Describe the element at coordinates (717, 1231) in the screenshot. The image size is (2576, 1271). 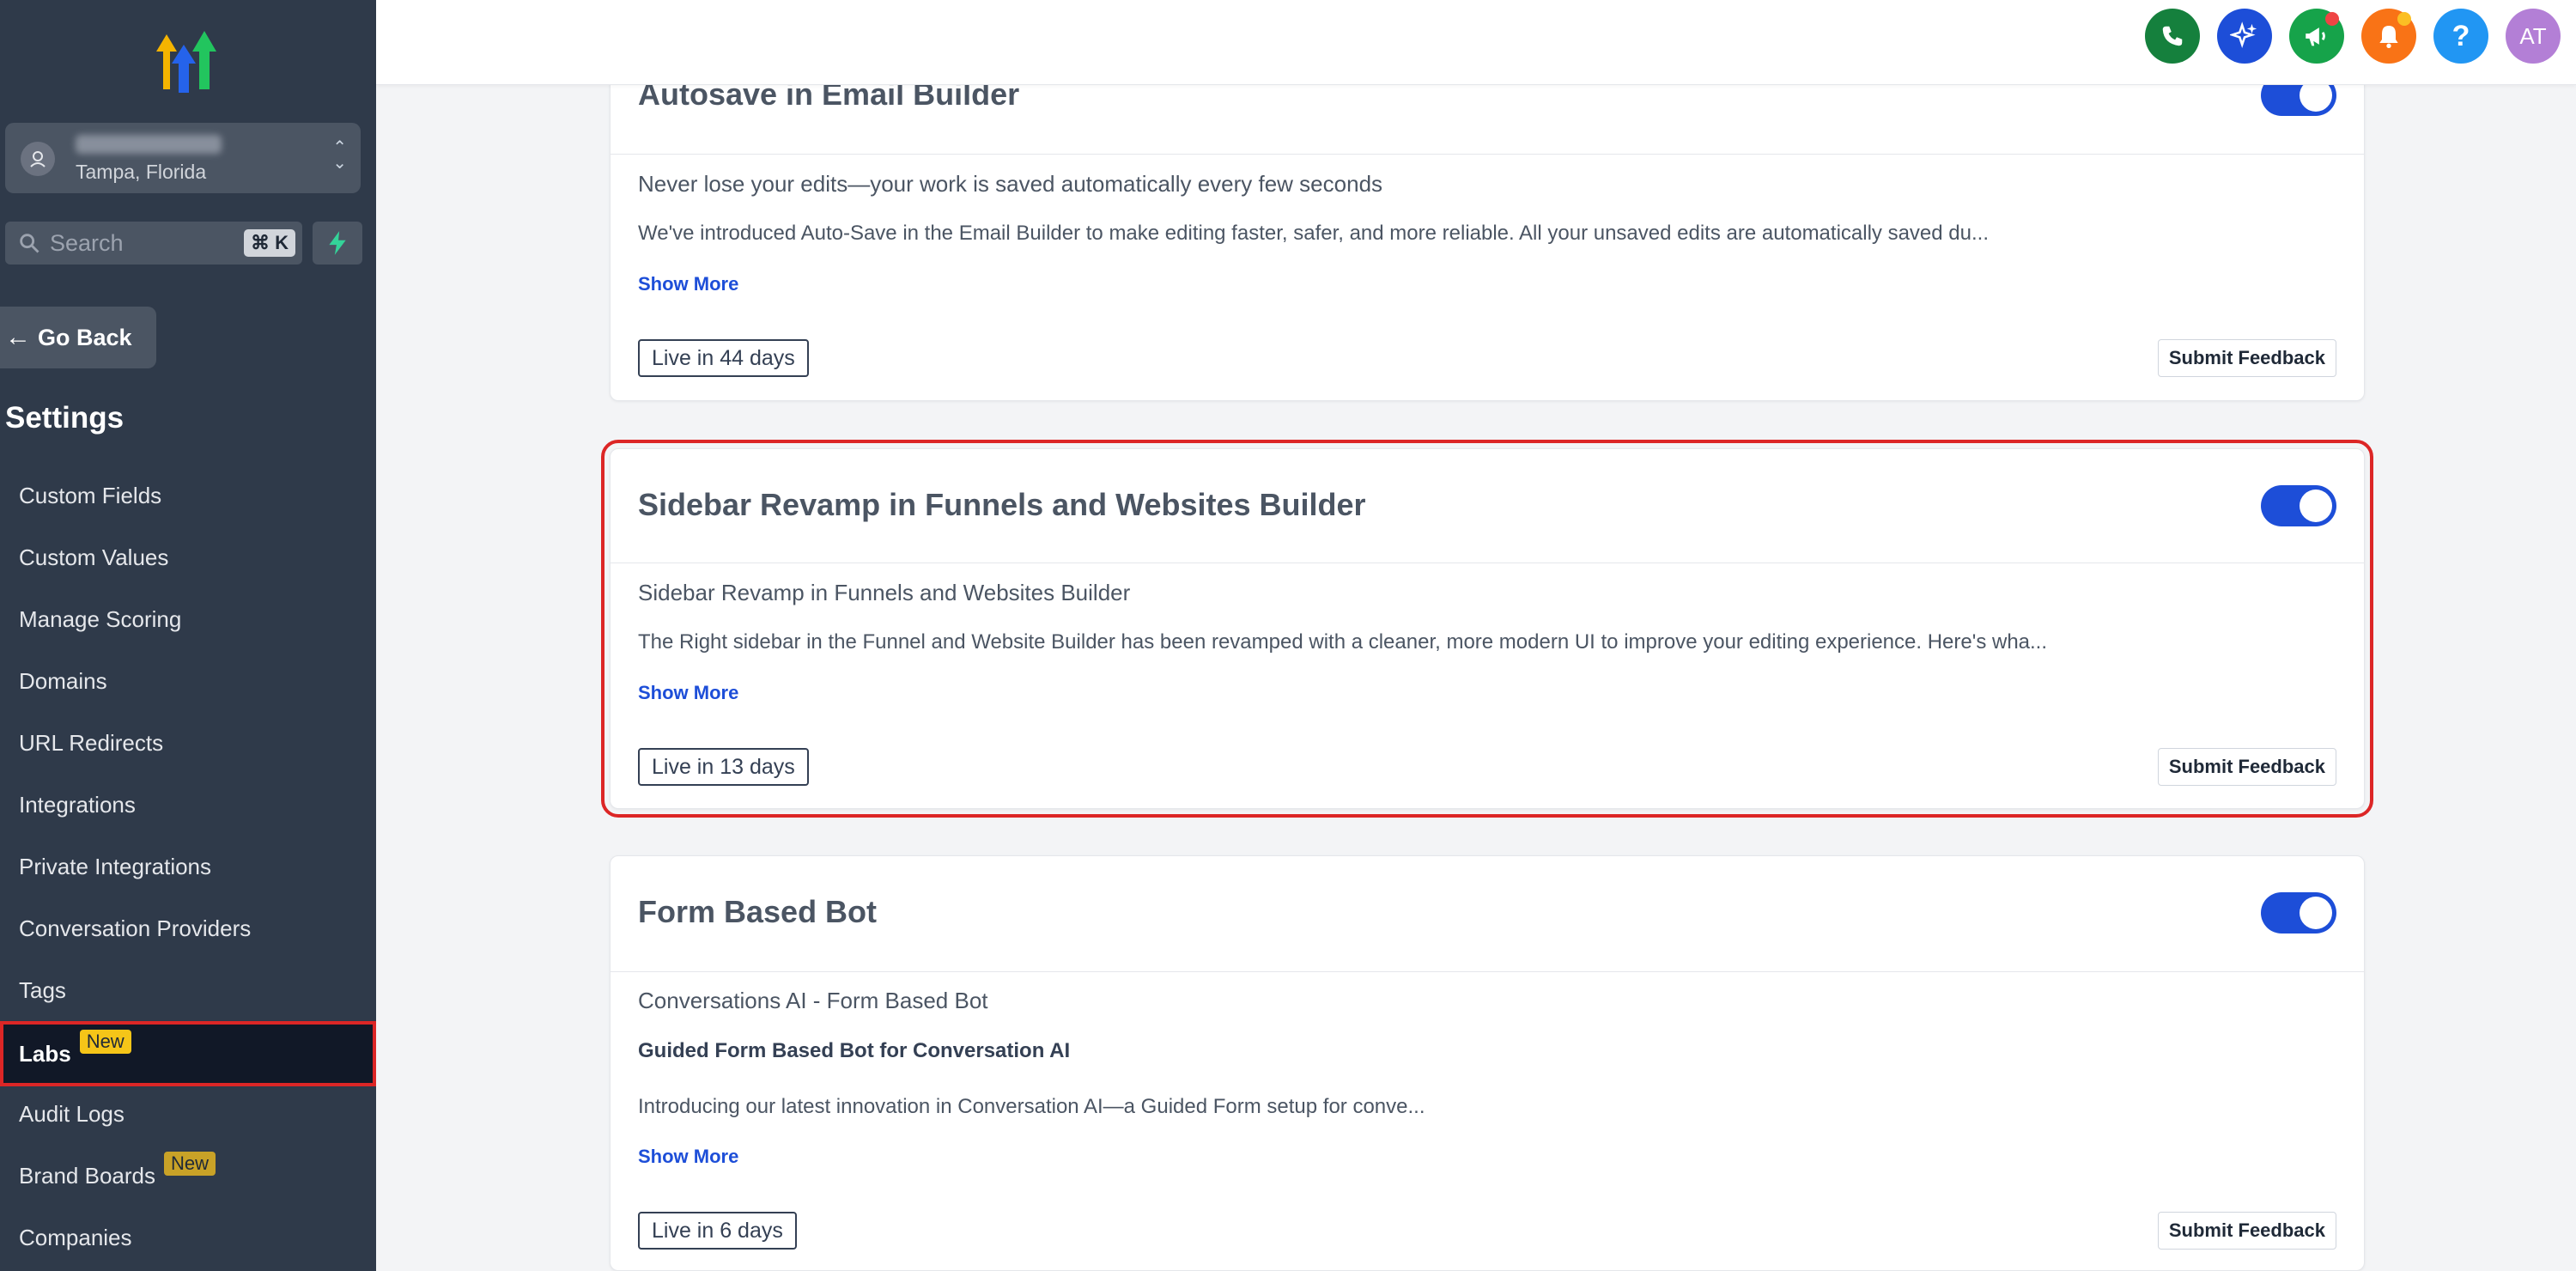
I see `live-countdown-badge: Live in 6 days` at that location.